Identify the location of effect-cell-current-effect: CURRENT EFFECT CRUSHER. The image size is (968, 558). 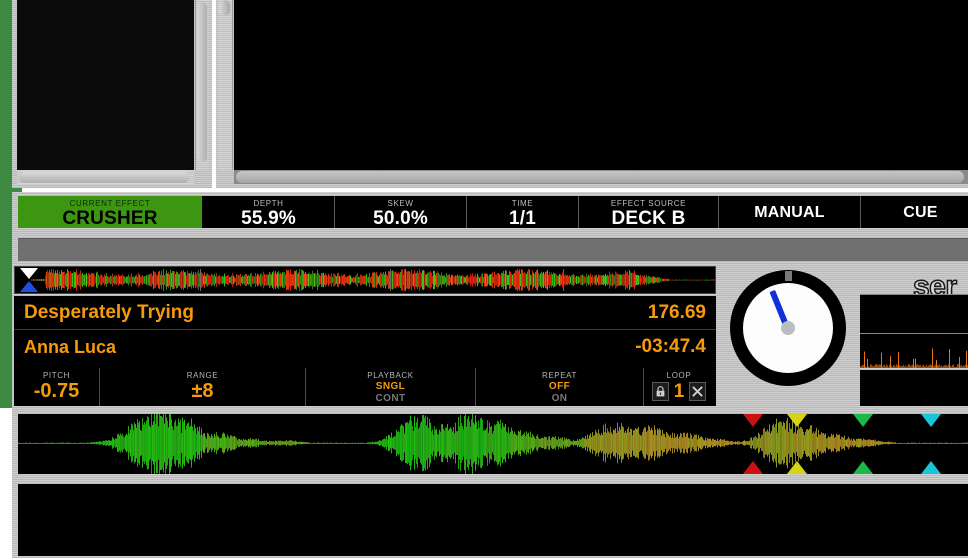
(110, 212).